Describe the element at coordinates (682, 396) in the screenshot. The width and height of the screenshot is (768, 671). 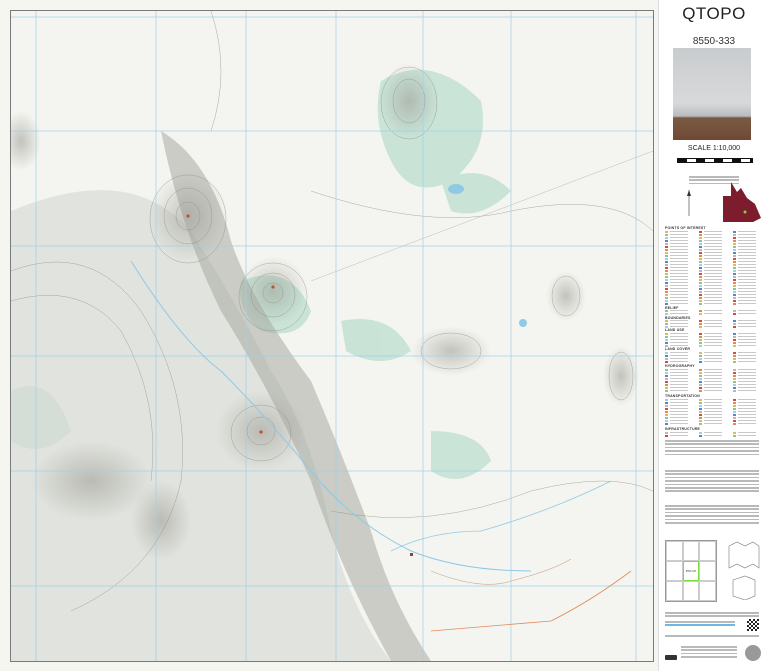
I see `legend-heading-transportation: TRANSPORTATION` at that location.